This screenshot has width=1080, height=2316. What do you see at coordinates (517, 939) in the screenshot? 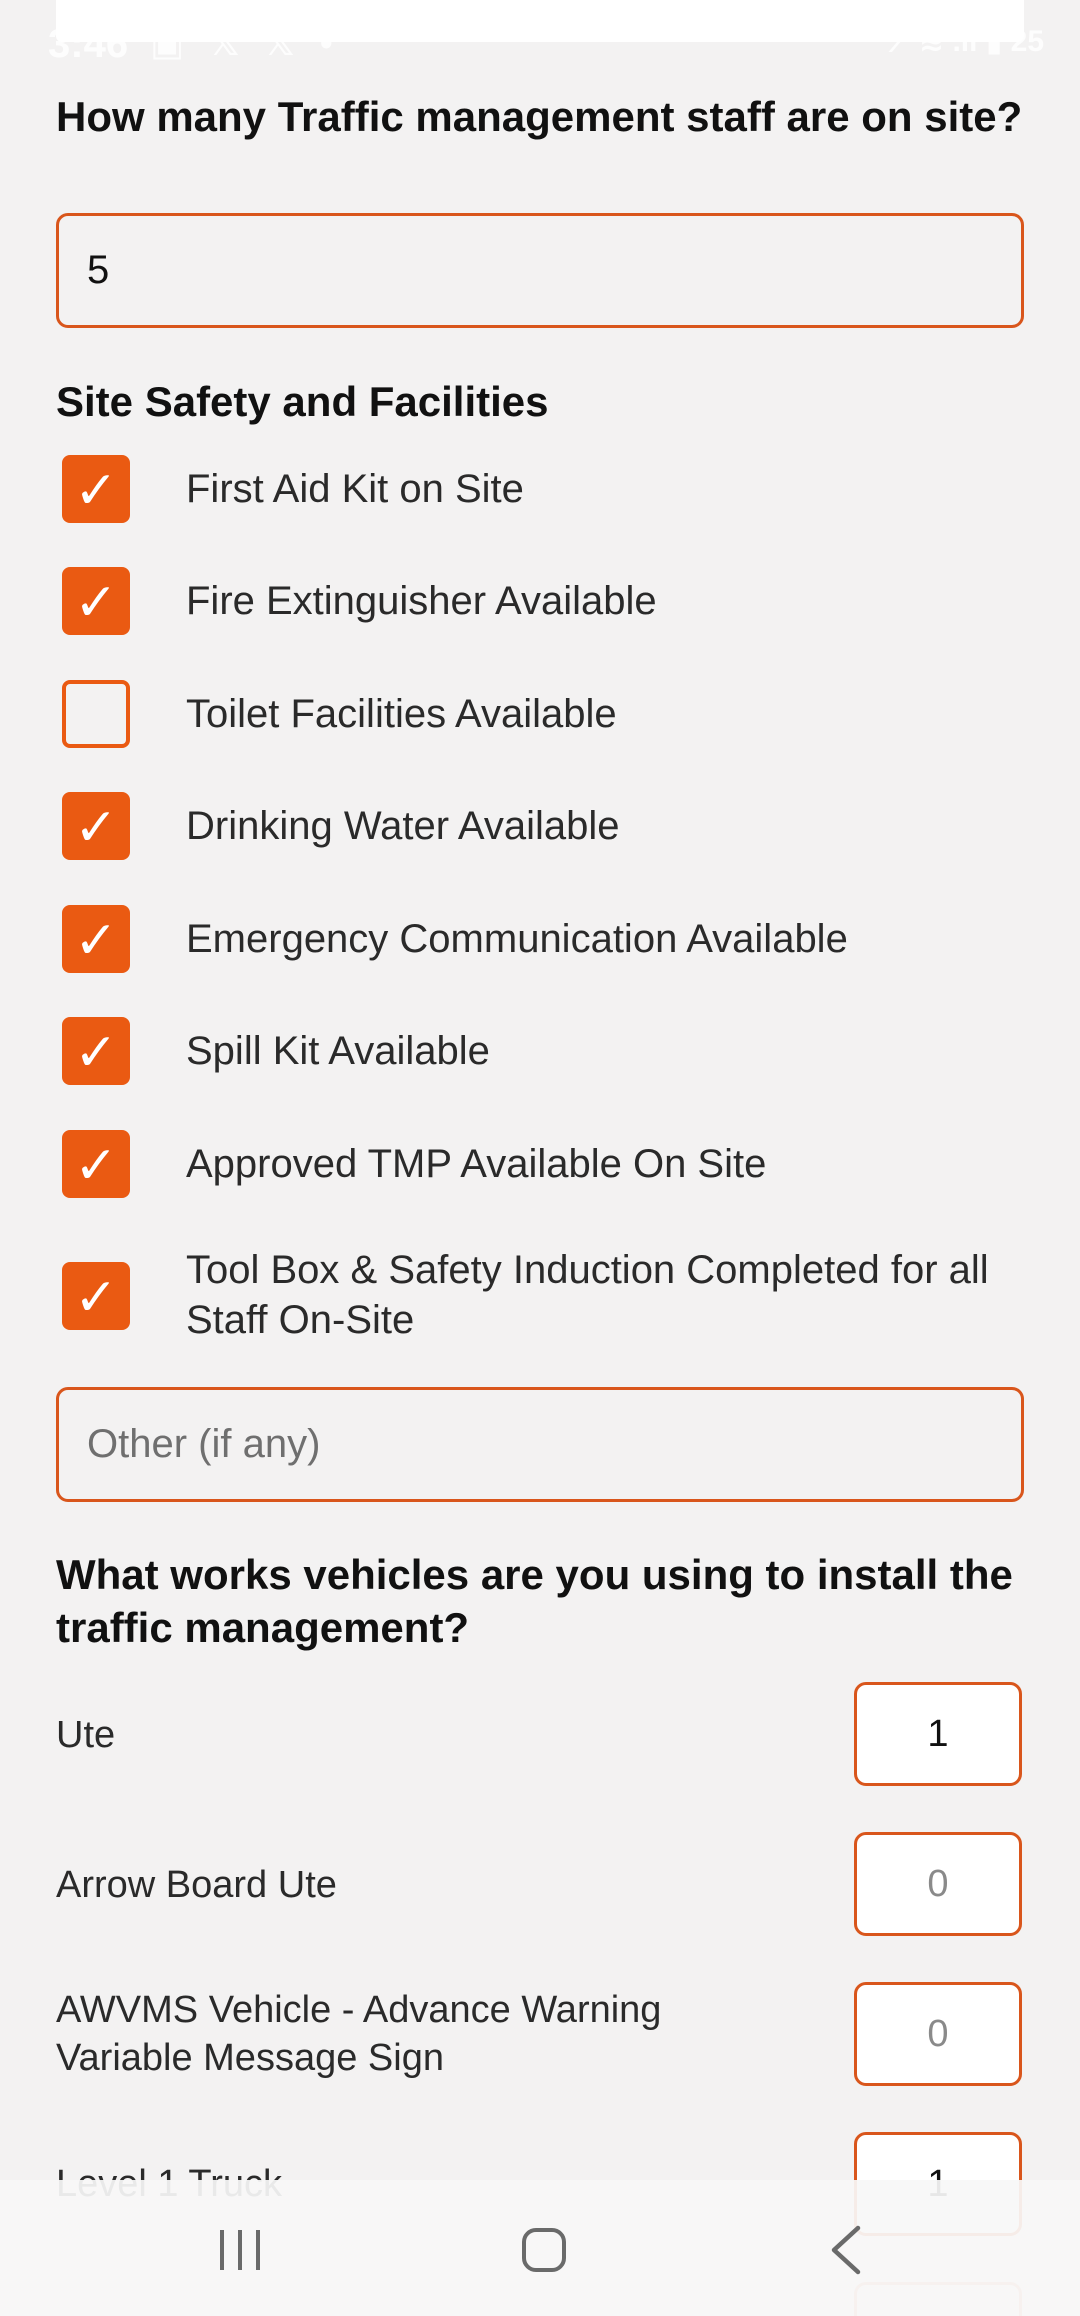
I see `checklist-label: Emergency Communication Available` at bounding box center [517, 939].